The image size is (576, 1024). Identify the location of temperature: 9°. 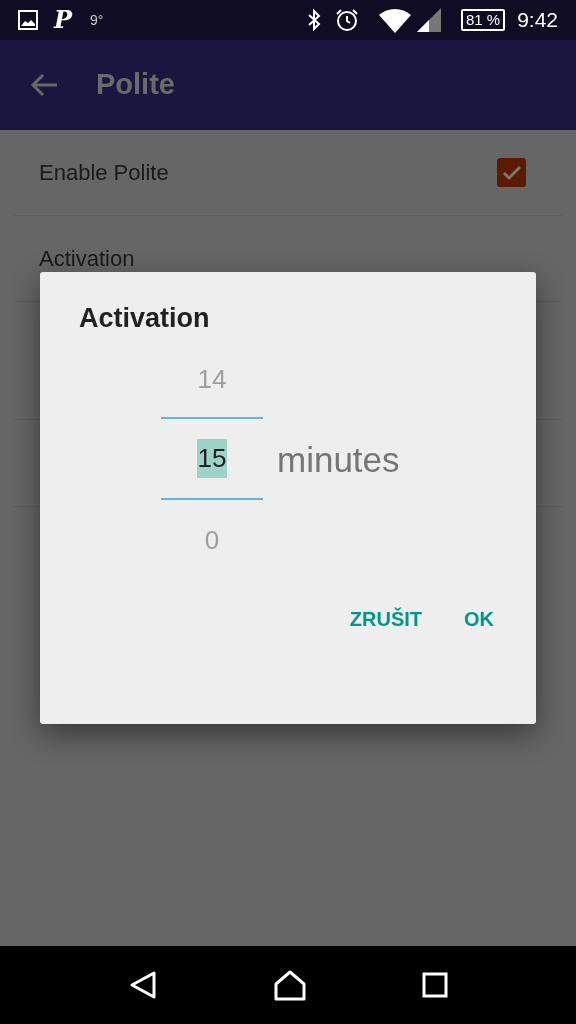
(97, 20).